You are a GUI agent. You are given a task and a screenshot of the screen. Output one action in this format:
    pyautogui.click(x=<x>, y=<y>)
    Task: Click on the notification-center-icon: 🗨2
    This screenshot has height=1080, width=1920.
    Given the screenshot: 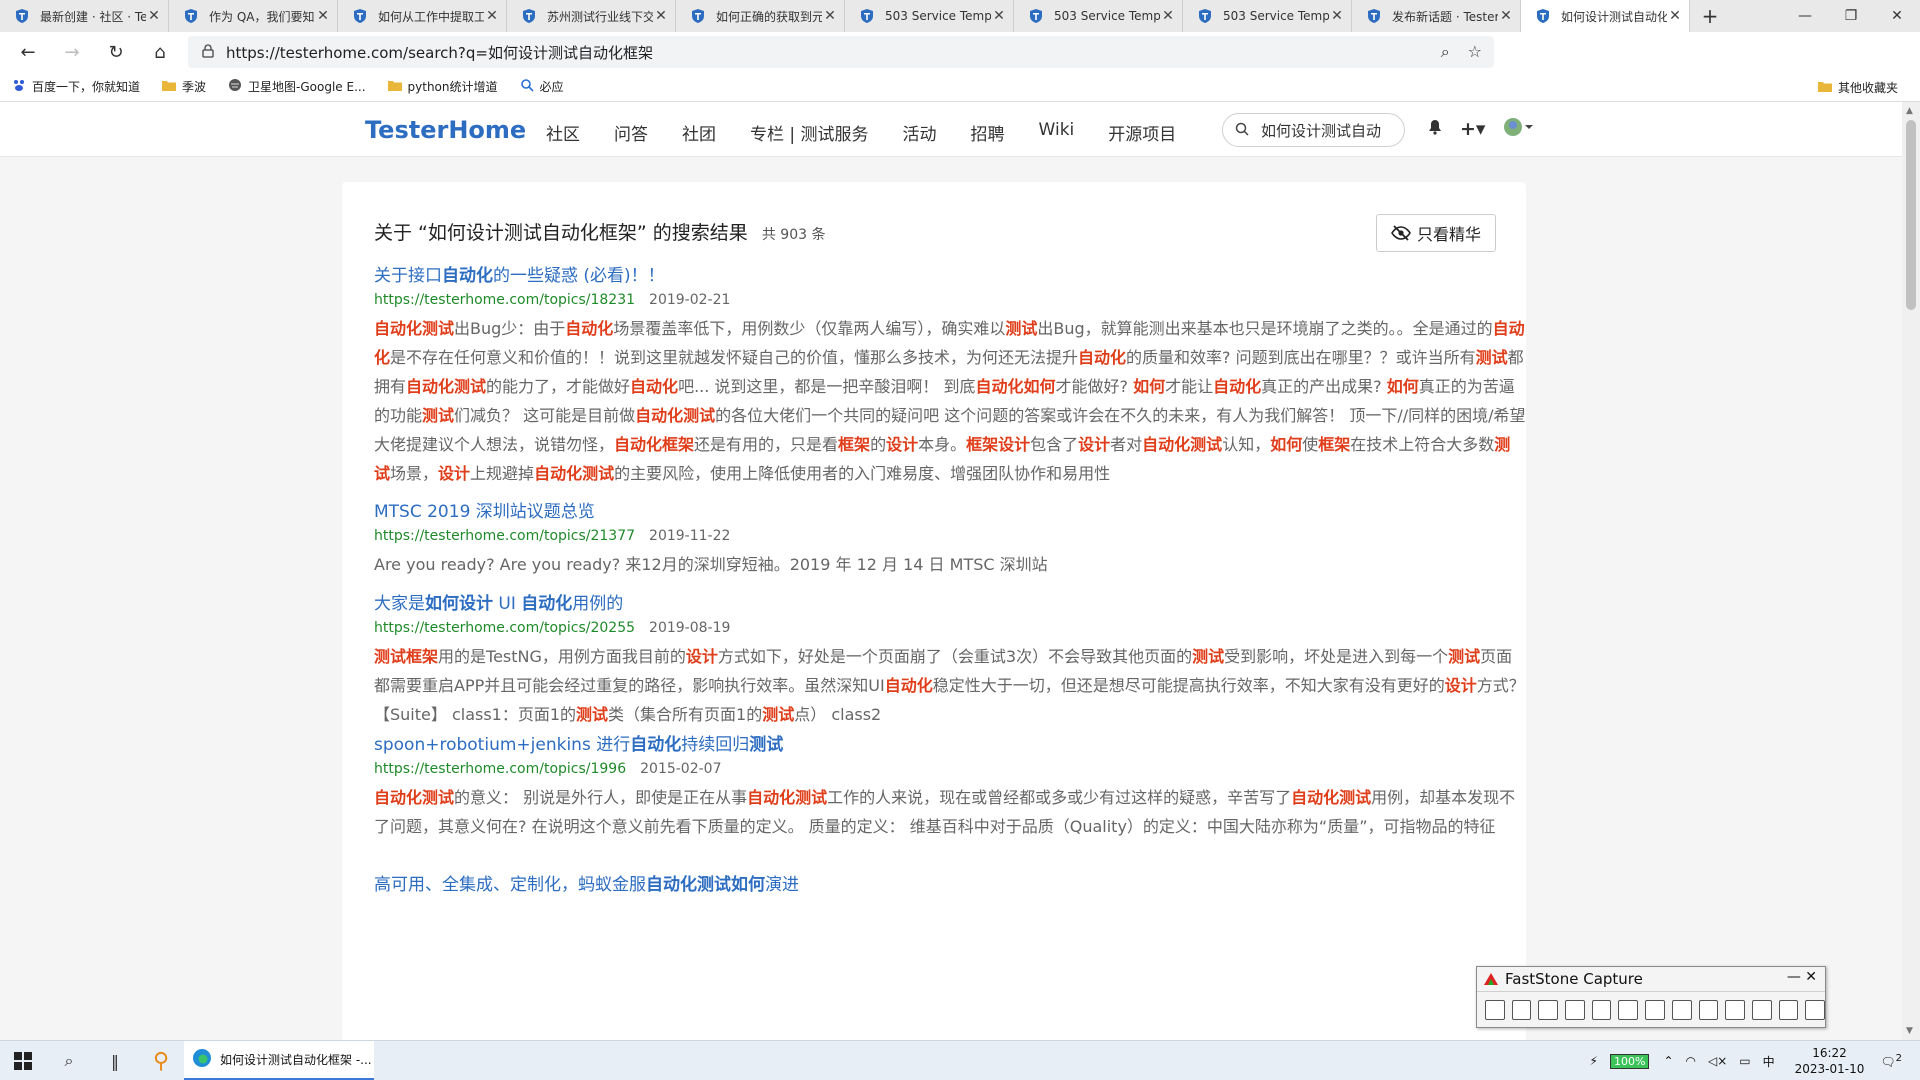 What is the action you would take?
    pyautogui.click(x=1891, y=1061)
    